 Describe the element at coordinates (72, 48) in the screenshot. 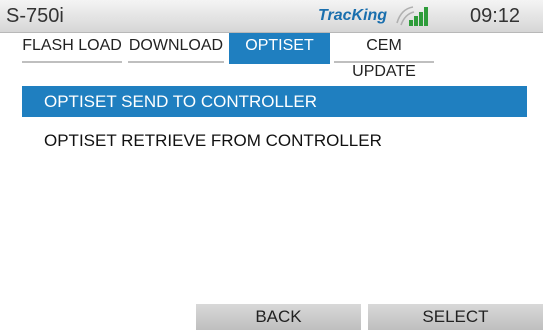

I see `tab-flash-load: FLASH LOAD` at that location.